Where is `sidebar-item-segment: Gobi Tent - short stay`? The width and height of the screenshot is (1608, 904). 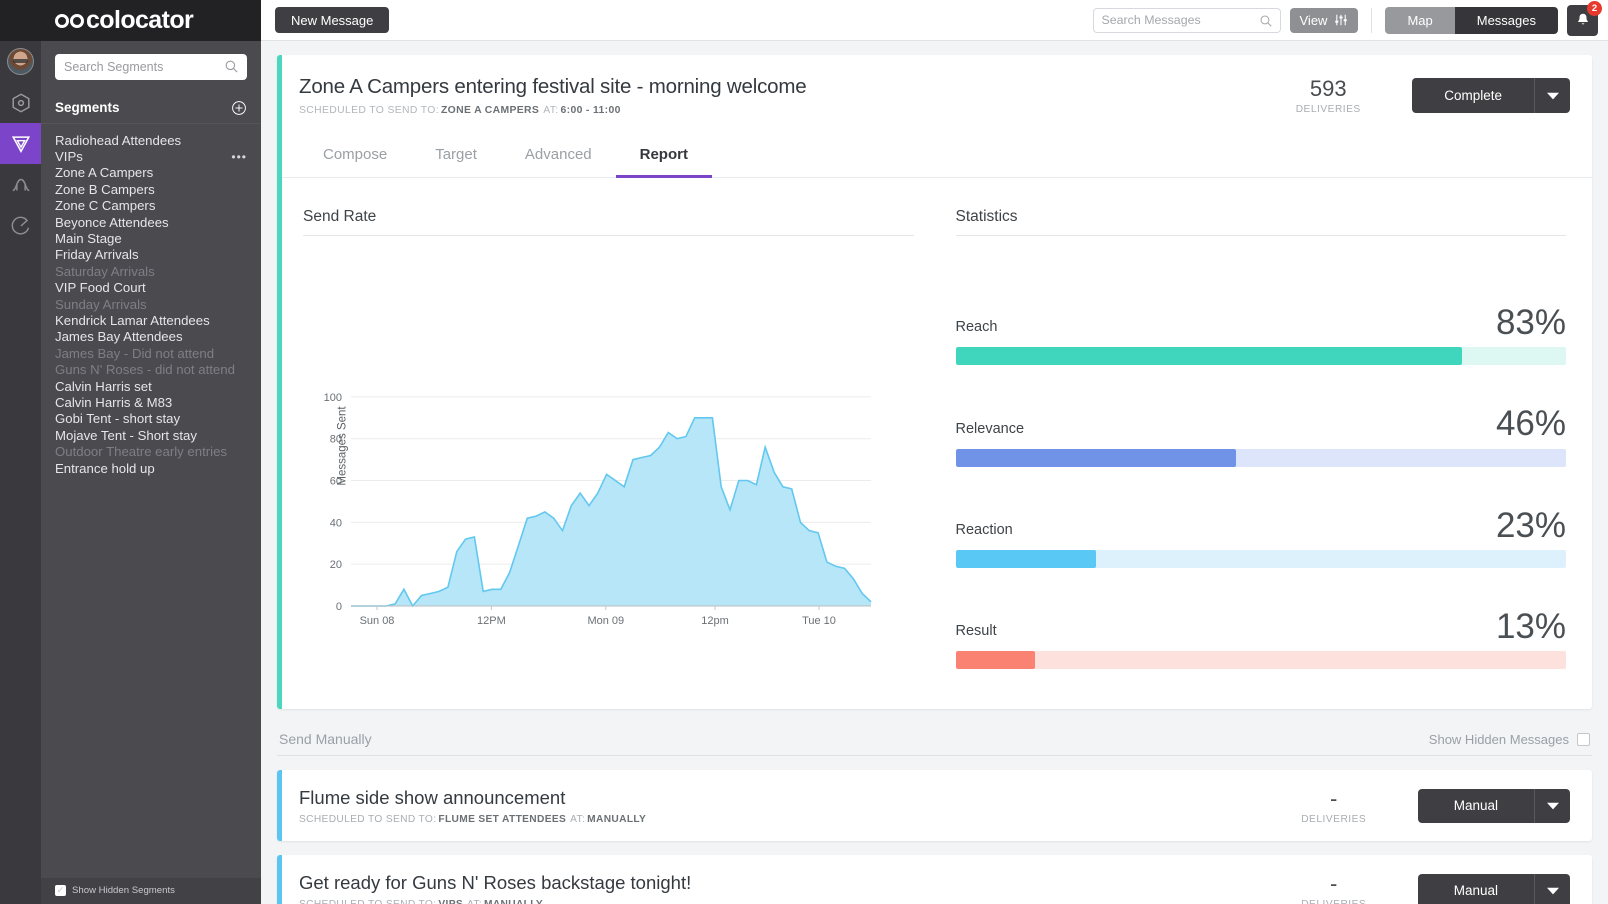
sidebar-item-segment: Gobi Tent - short stay is located at coordinates (151, 419).